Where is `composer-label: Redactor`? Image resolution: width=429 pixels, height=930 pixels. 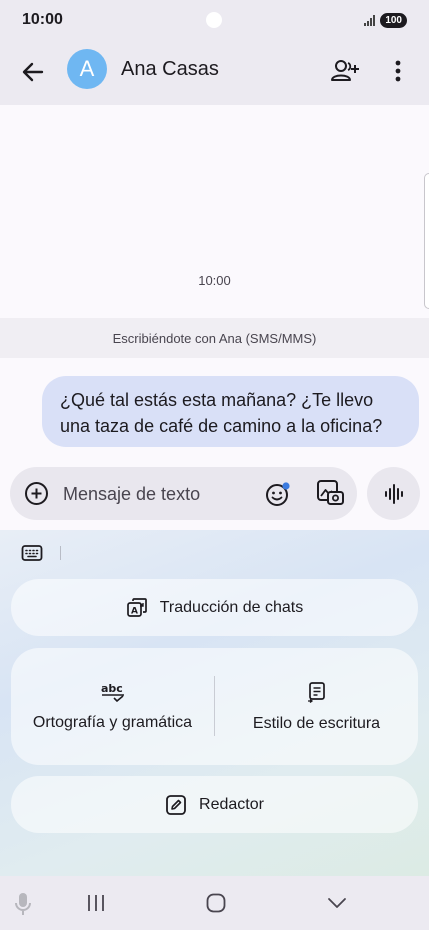
composer-label: Redactor is located at coordinates (231, 804).